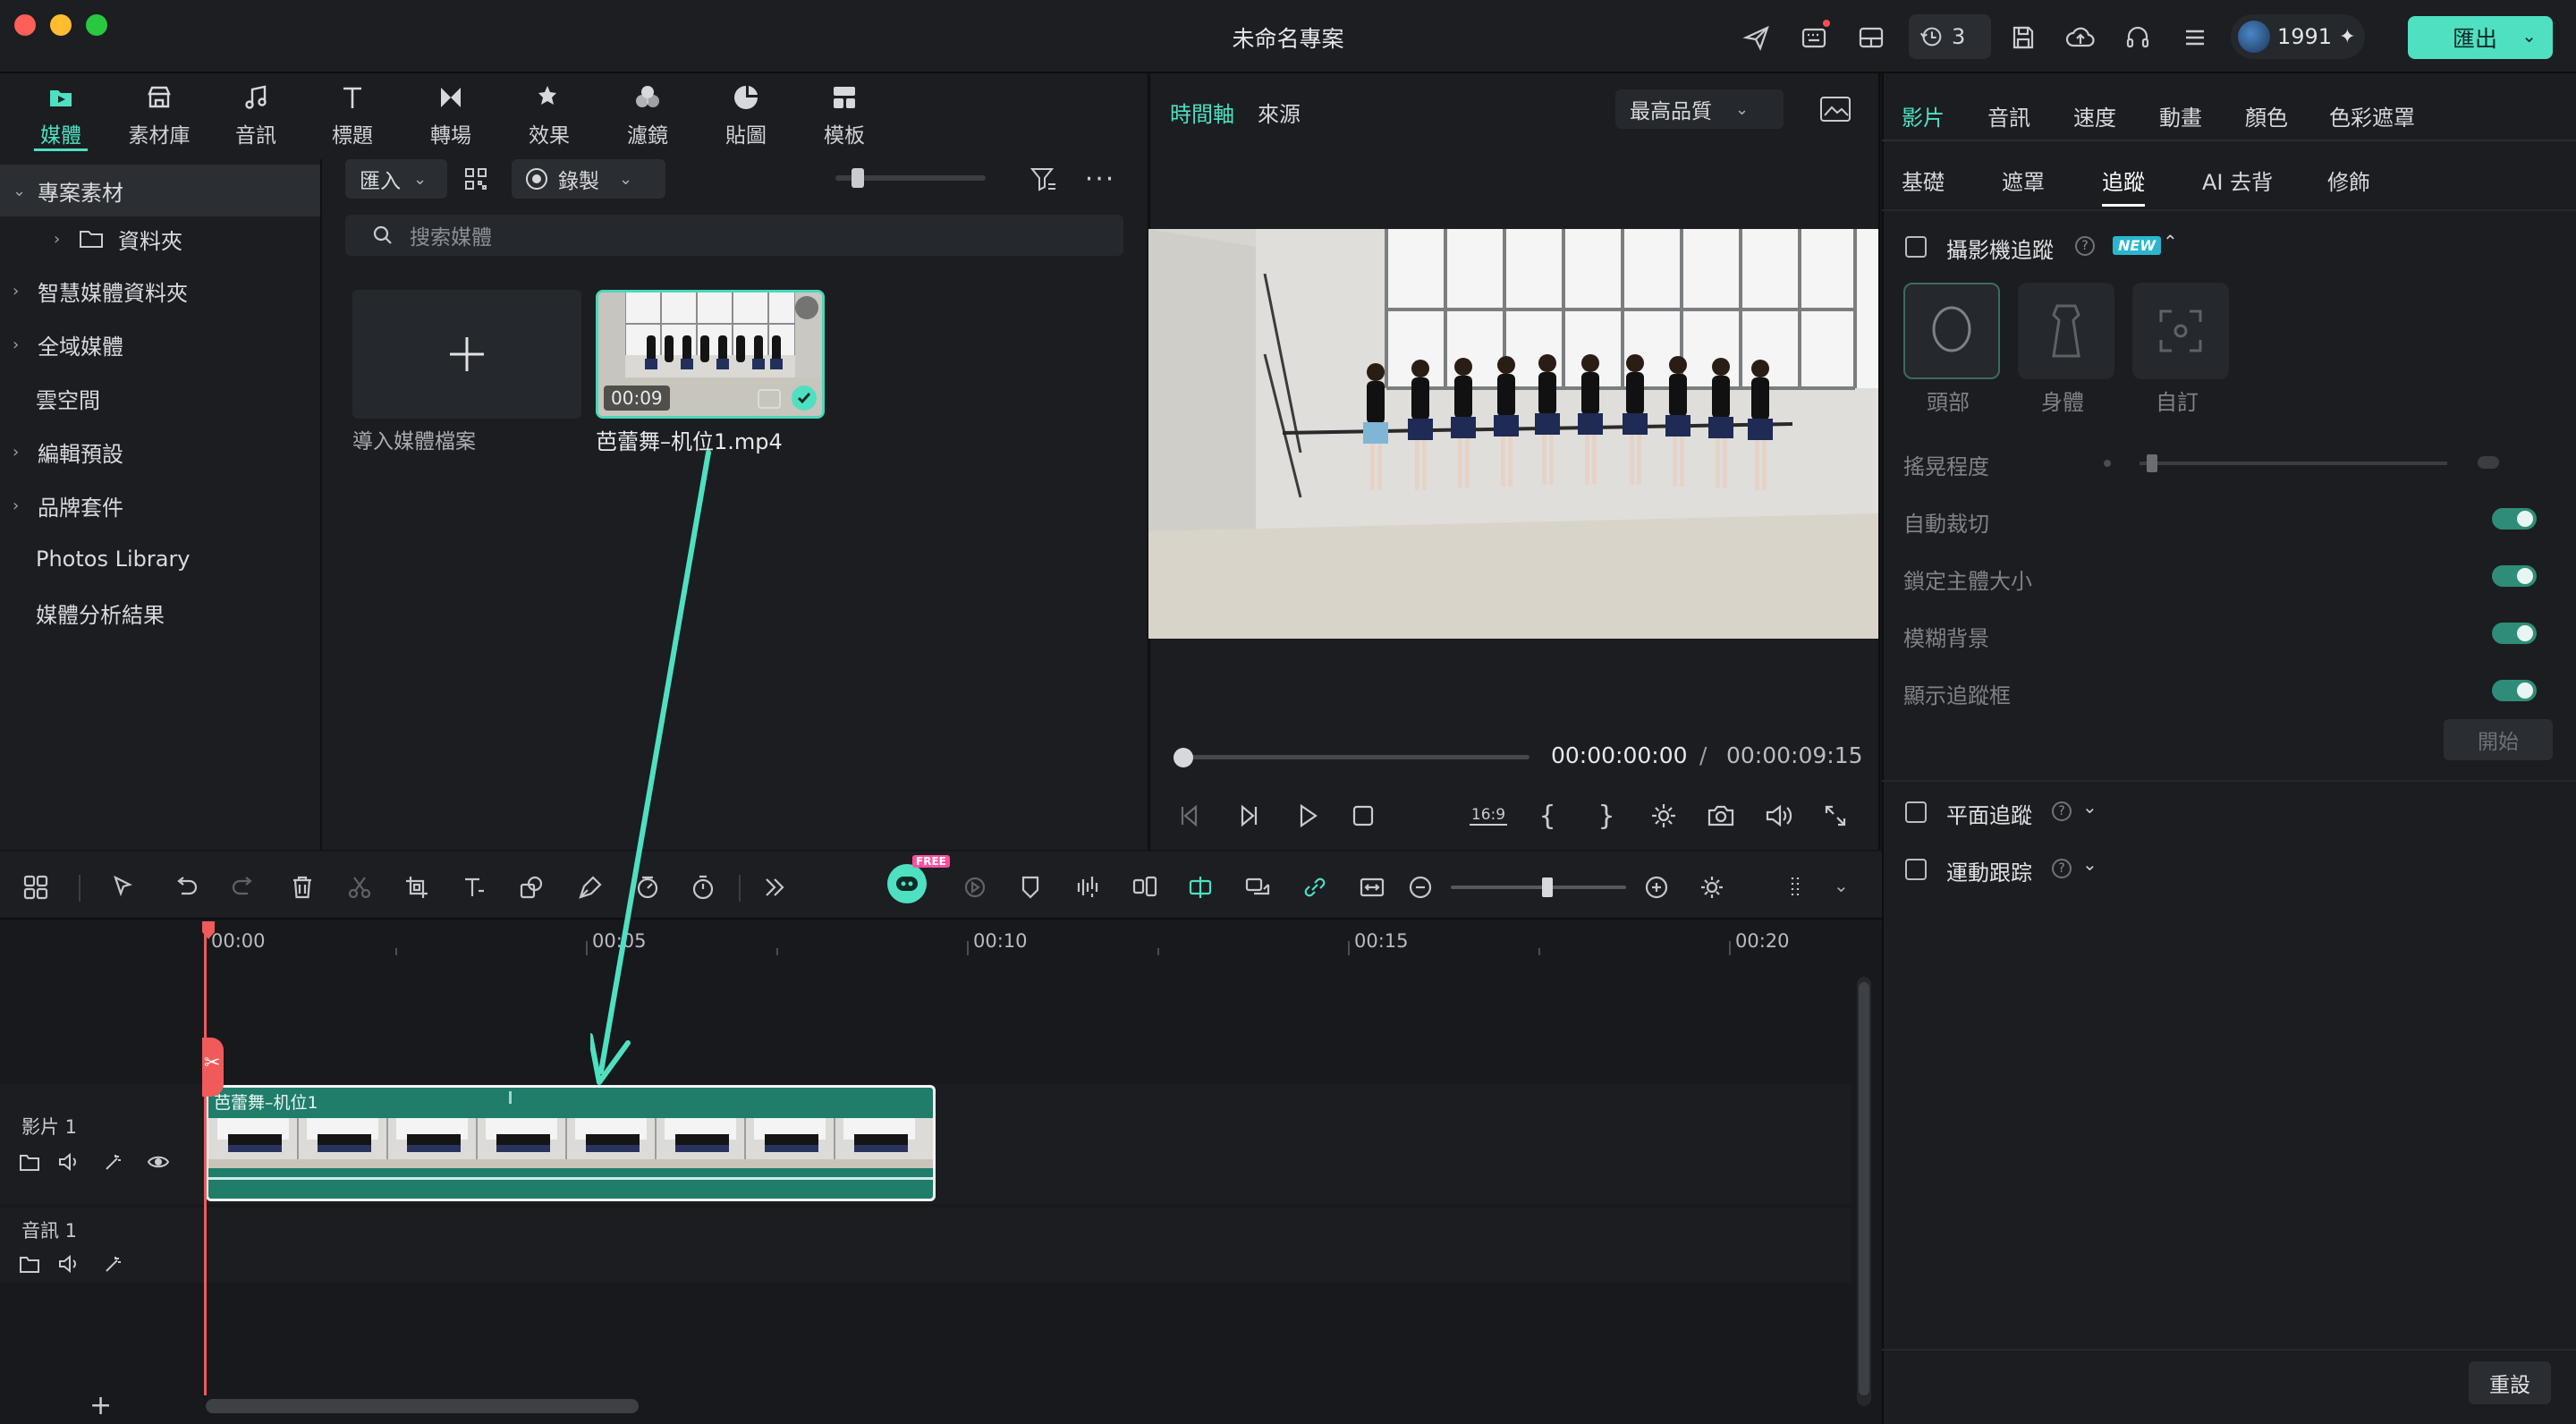 The height and width of the screenshot is (1424, 2576). I want to click on tab-color-mask: 色彩遮罩, so click(2372, 115).